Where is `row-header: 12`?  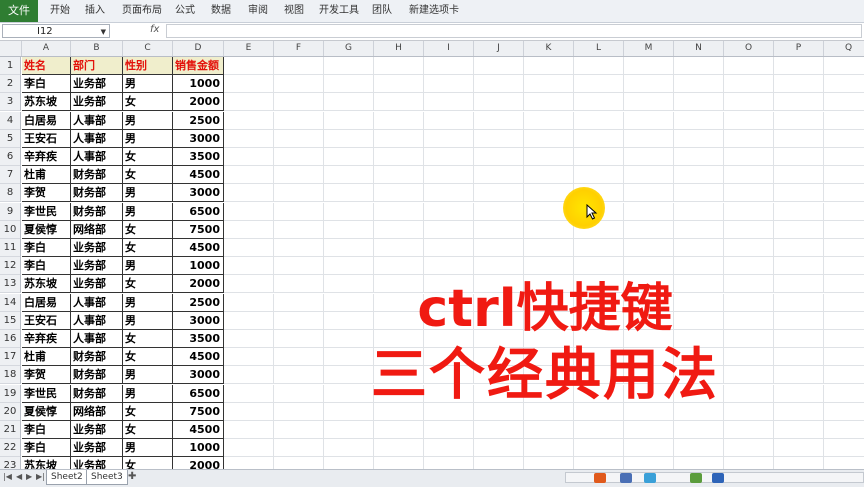 row-header: 12 is located at coordinates (10, 266).